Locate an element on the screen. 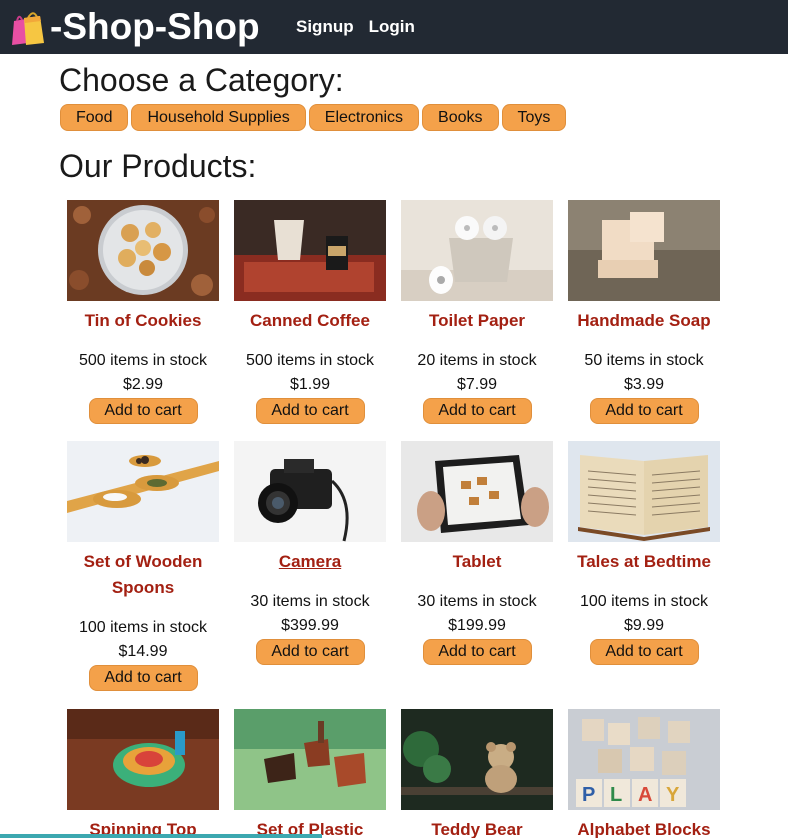  product-price: $2.99 is located at coordinates (143, 384).